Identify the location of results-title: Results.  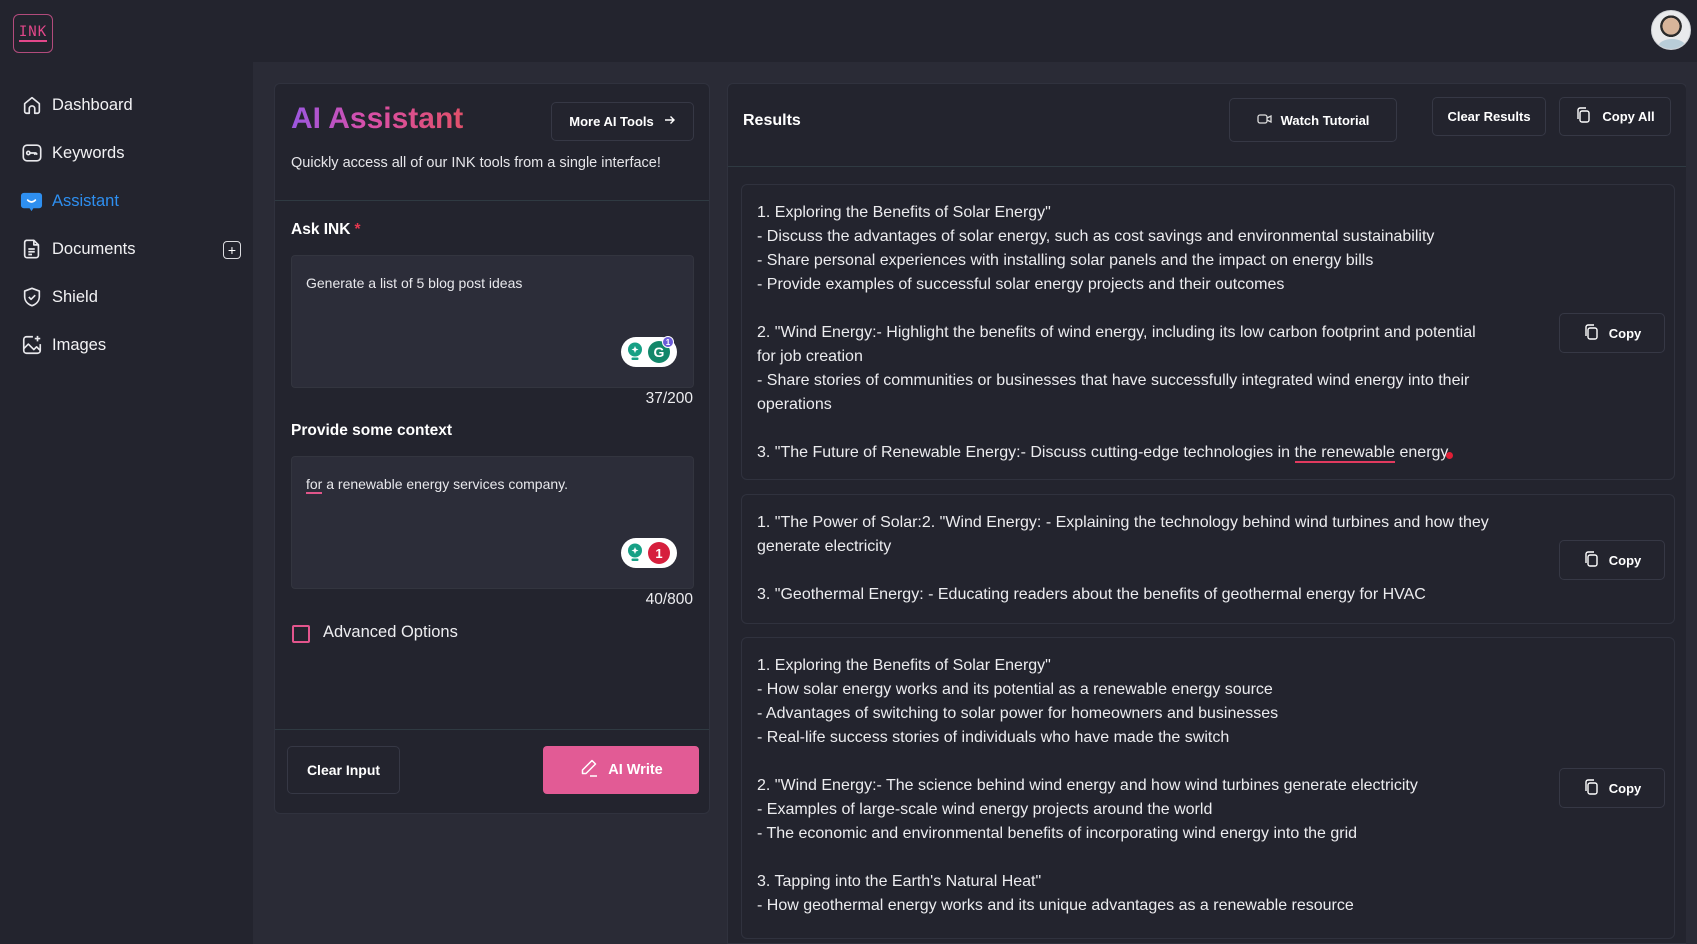
(772, 120).